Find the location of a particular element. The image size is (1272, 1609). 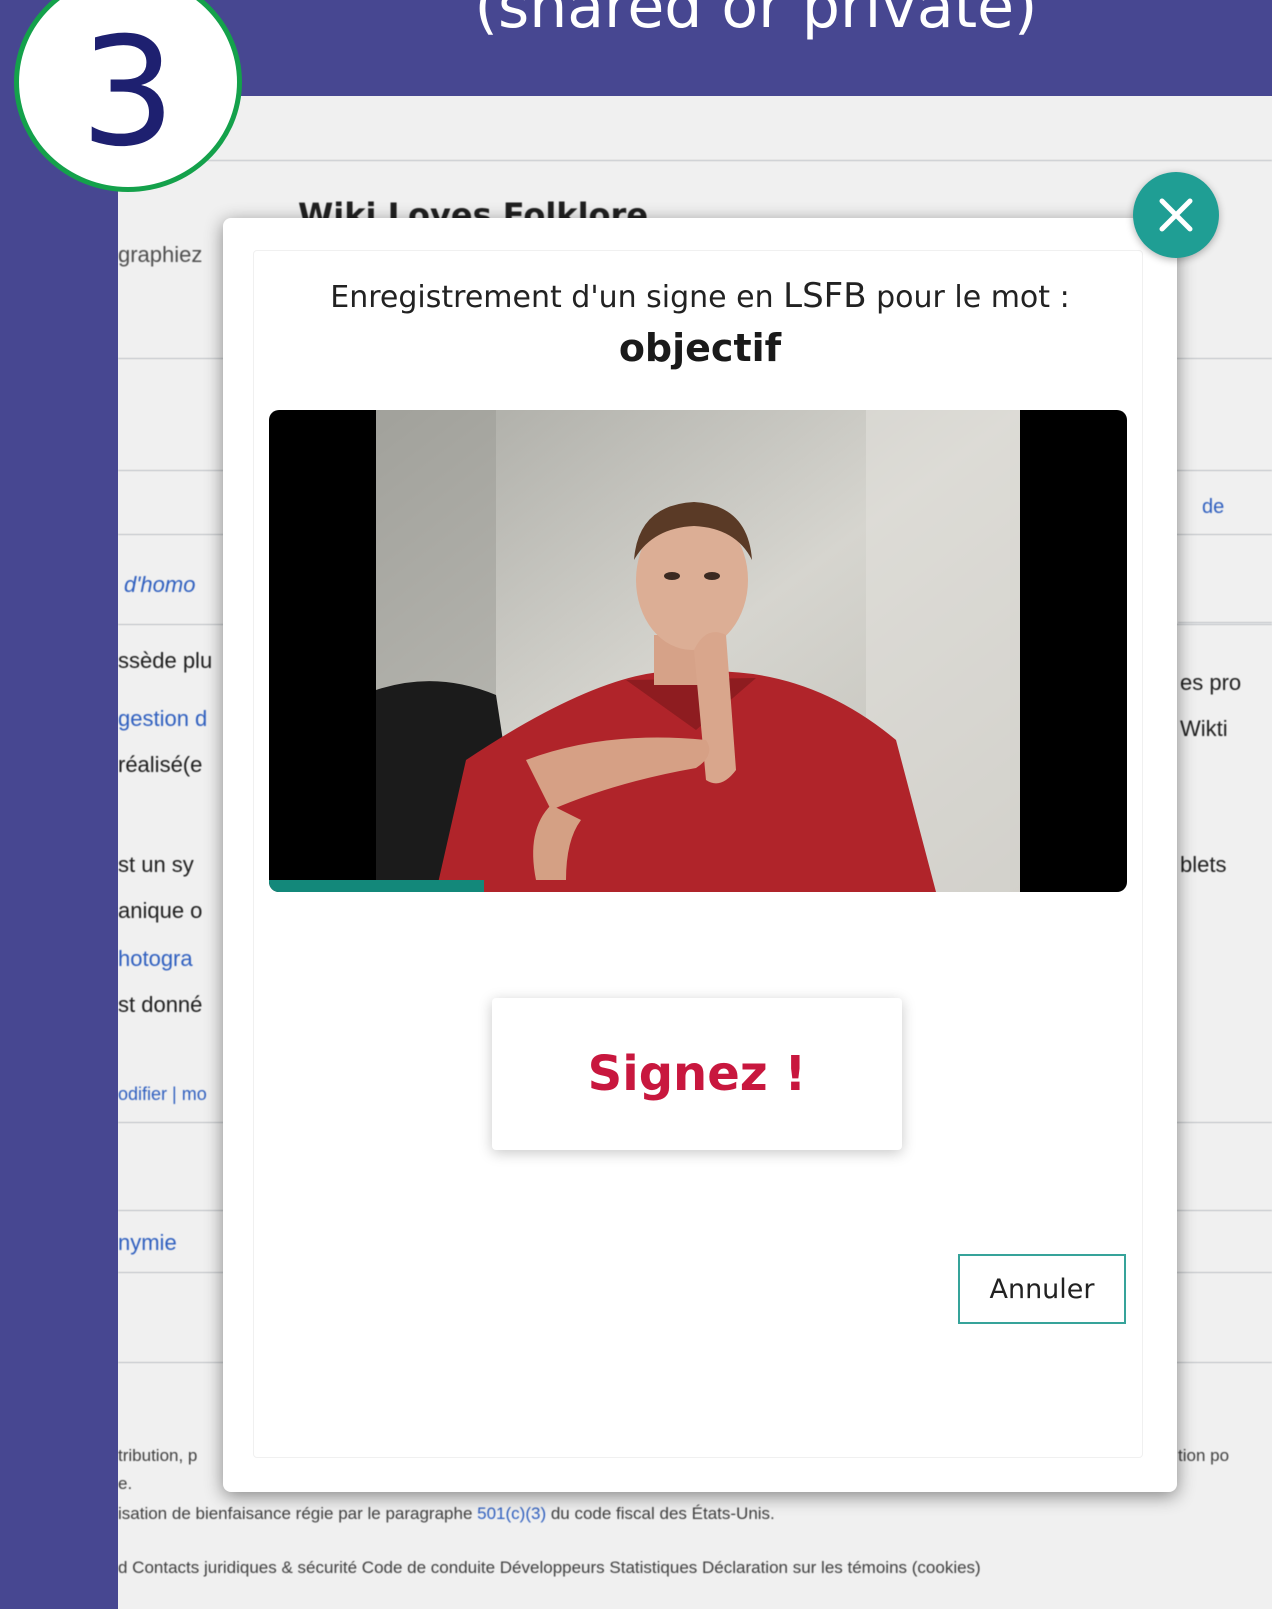

close-dialog-button is located at coordinates (1176, 215).